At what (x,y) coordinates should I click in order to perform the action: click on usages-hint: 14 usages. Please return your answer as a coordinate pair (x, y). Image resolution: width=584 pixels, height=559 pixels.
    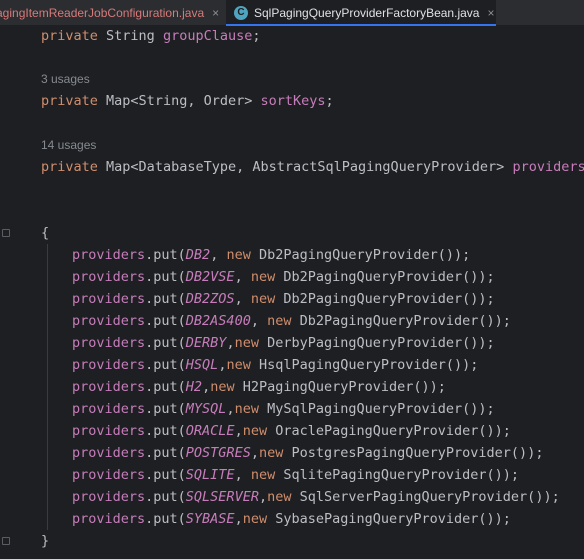
    Looking at the image, I should click on (68, 145).